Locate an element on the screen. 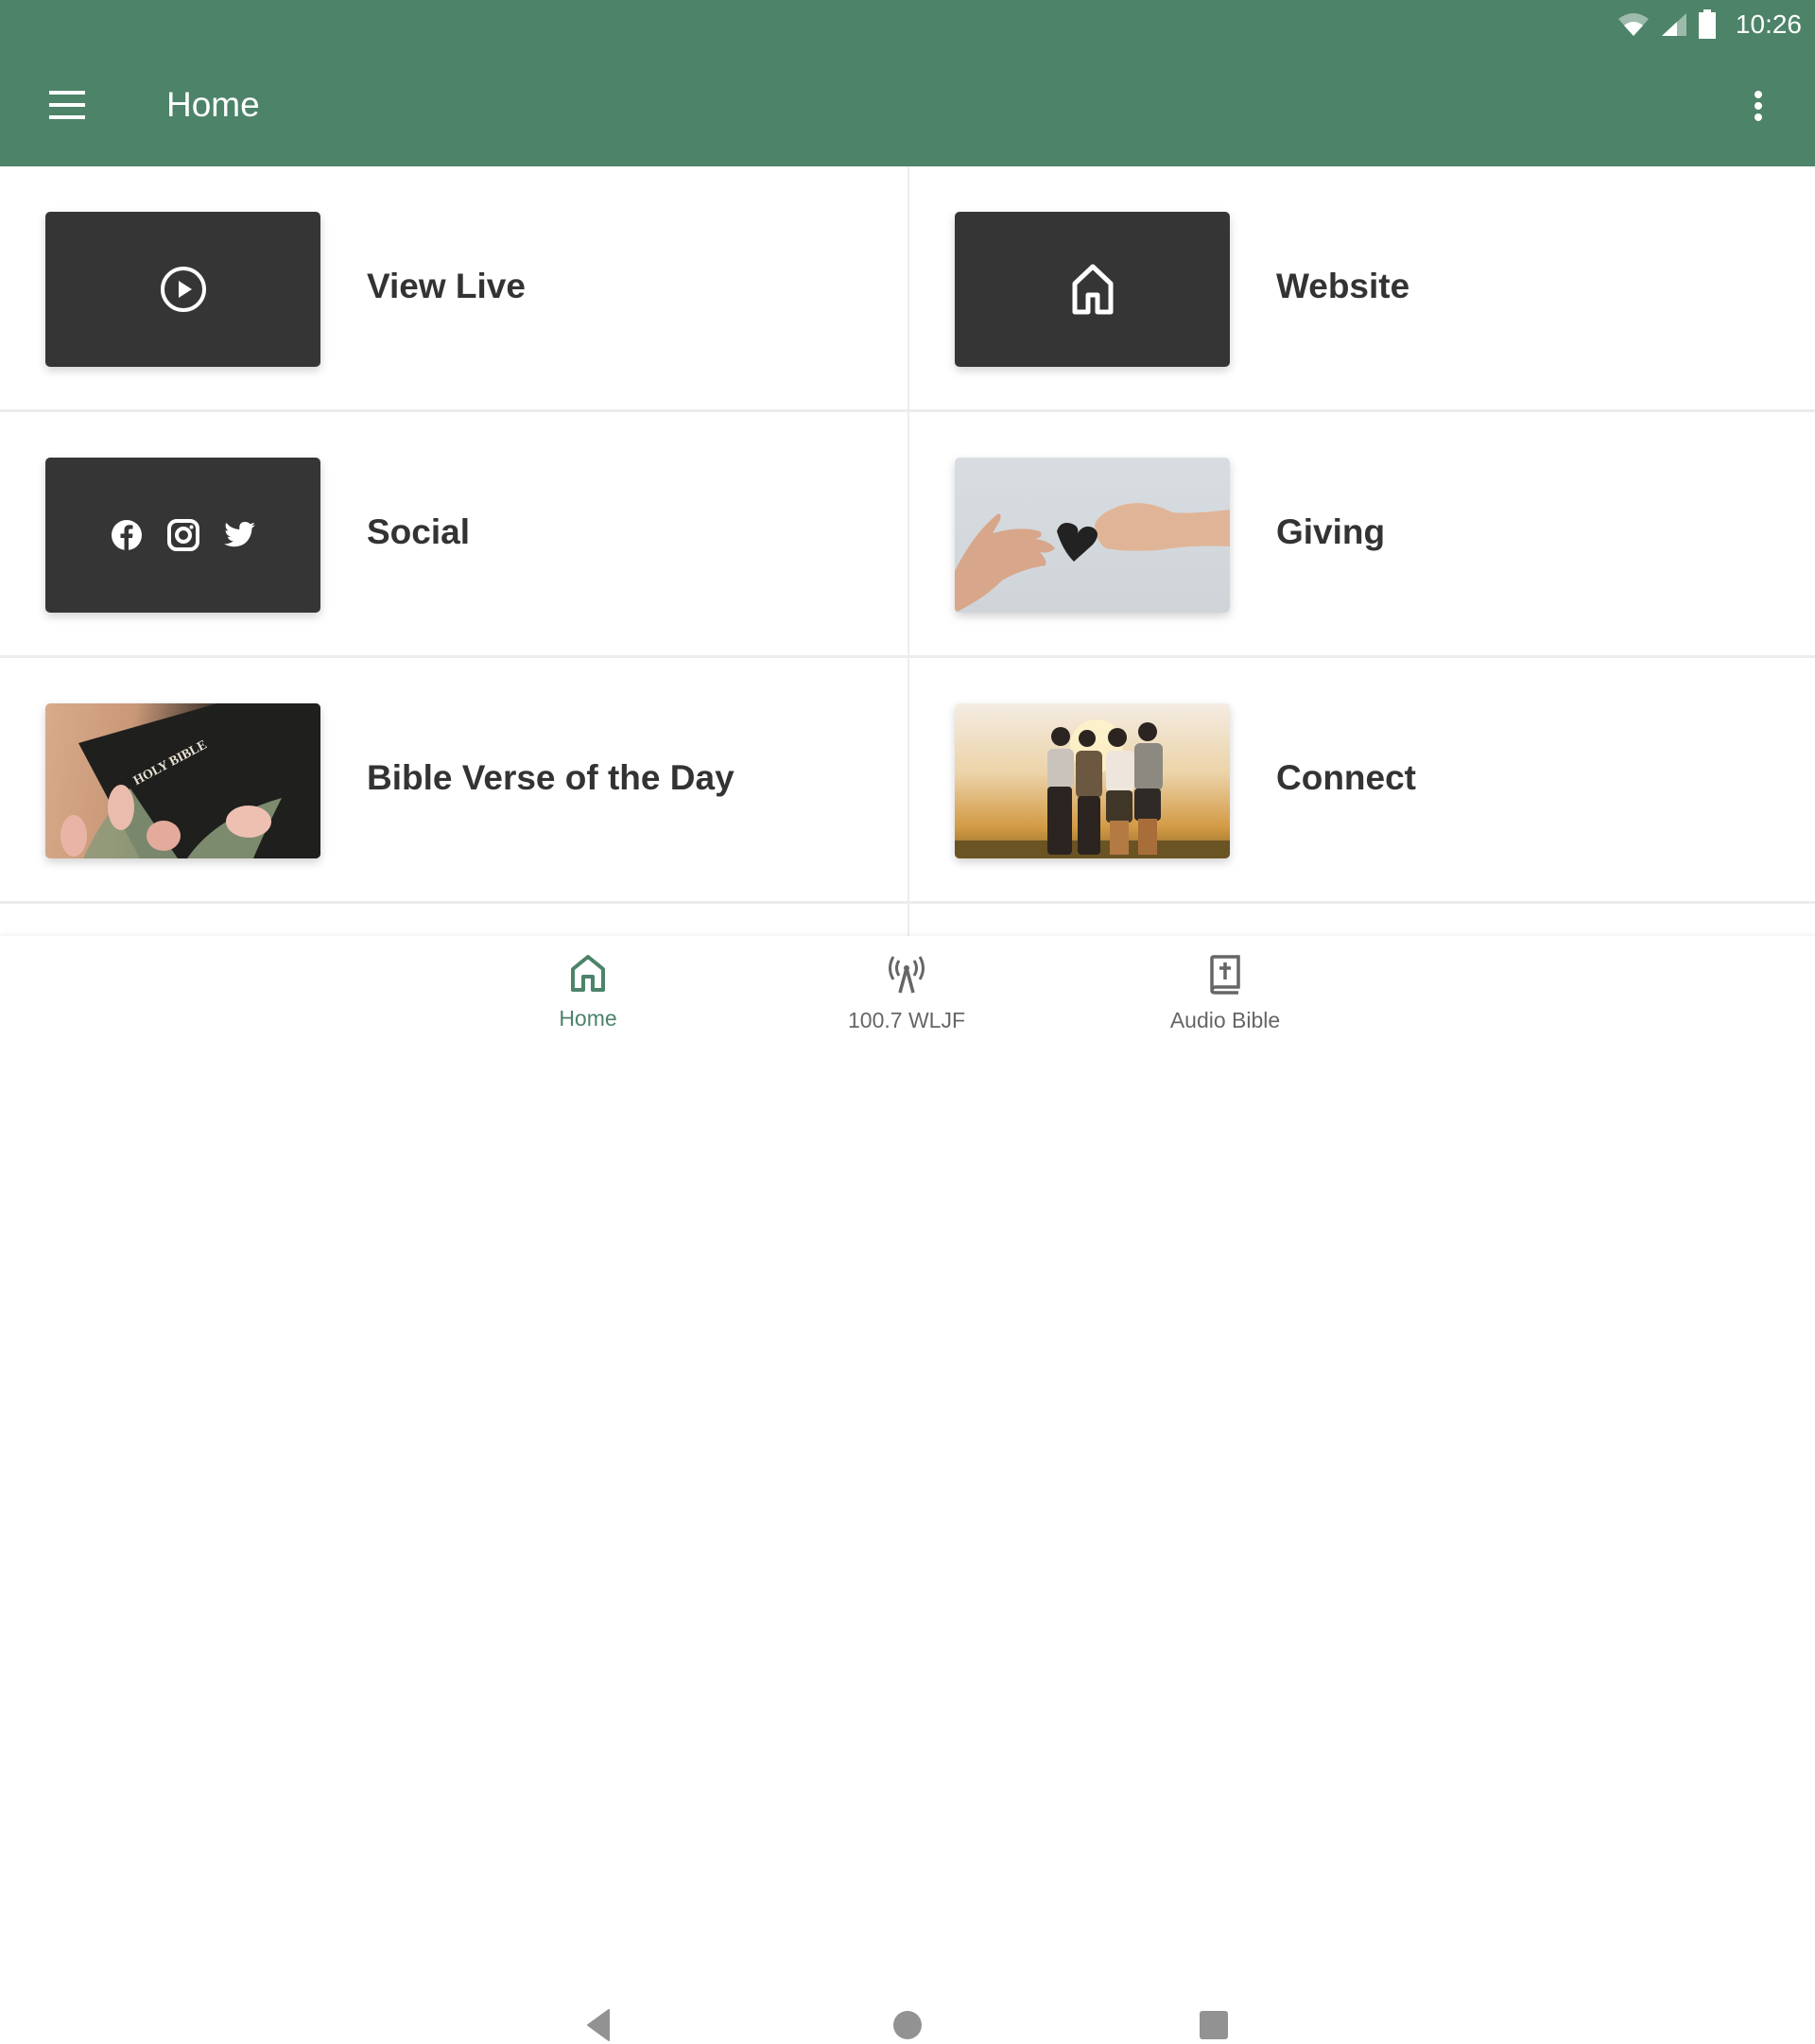  connect-photo is located at coordinates (1092, 780).